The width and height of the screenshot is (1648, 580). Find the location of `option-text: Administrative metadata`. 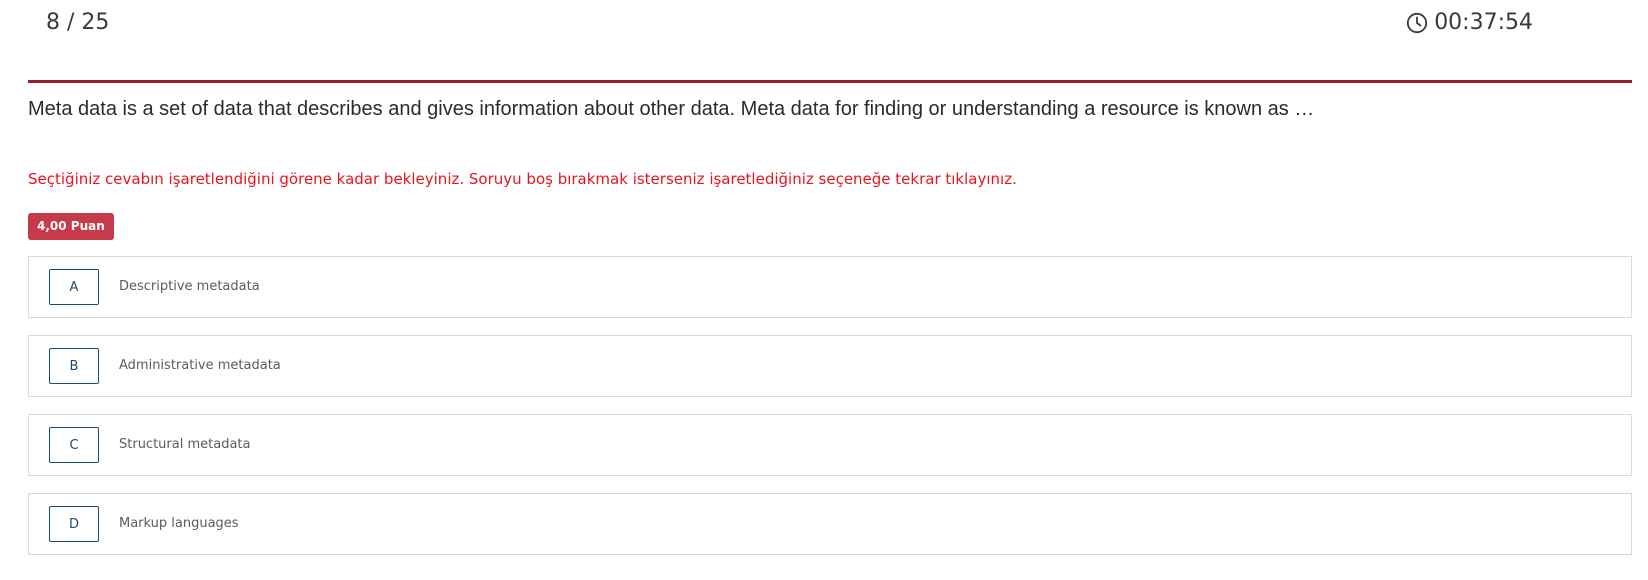

option-text: Administrative metadata is located at coordinates (200, 365).